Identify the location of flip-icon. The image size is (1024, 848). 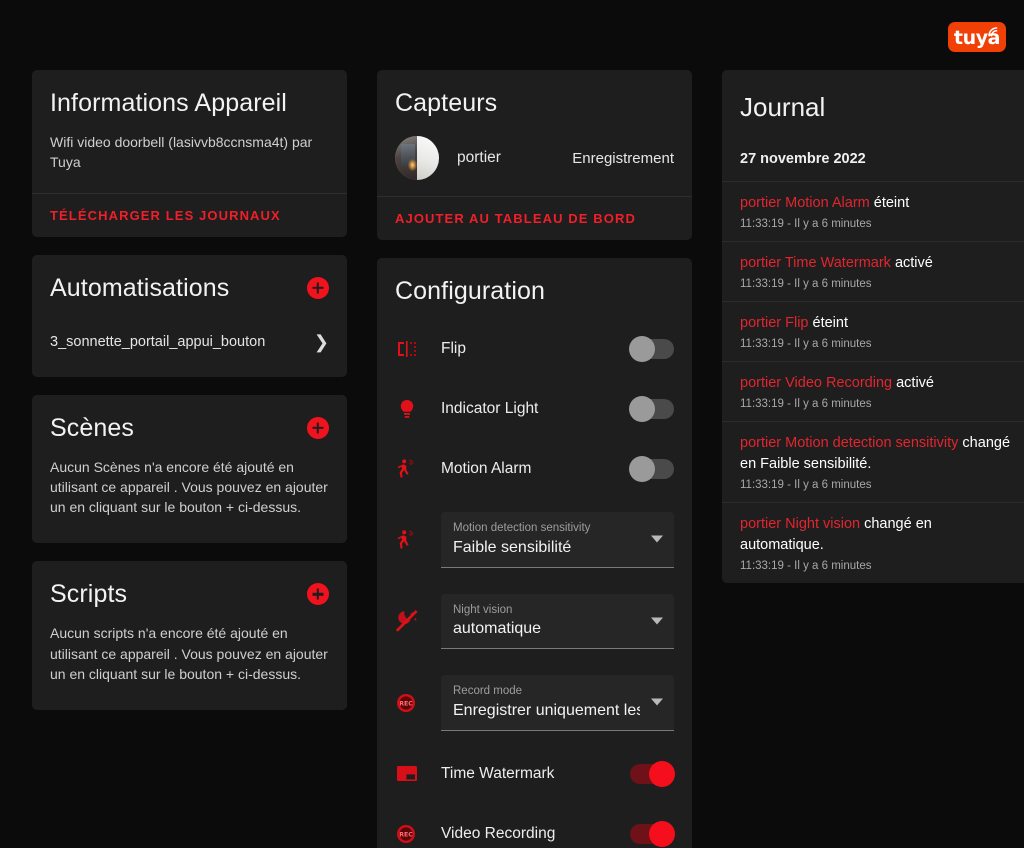
(418, 349).